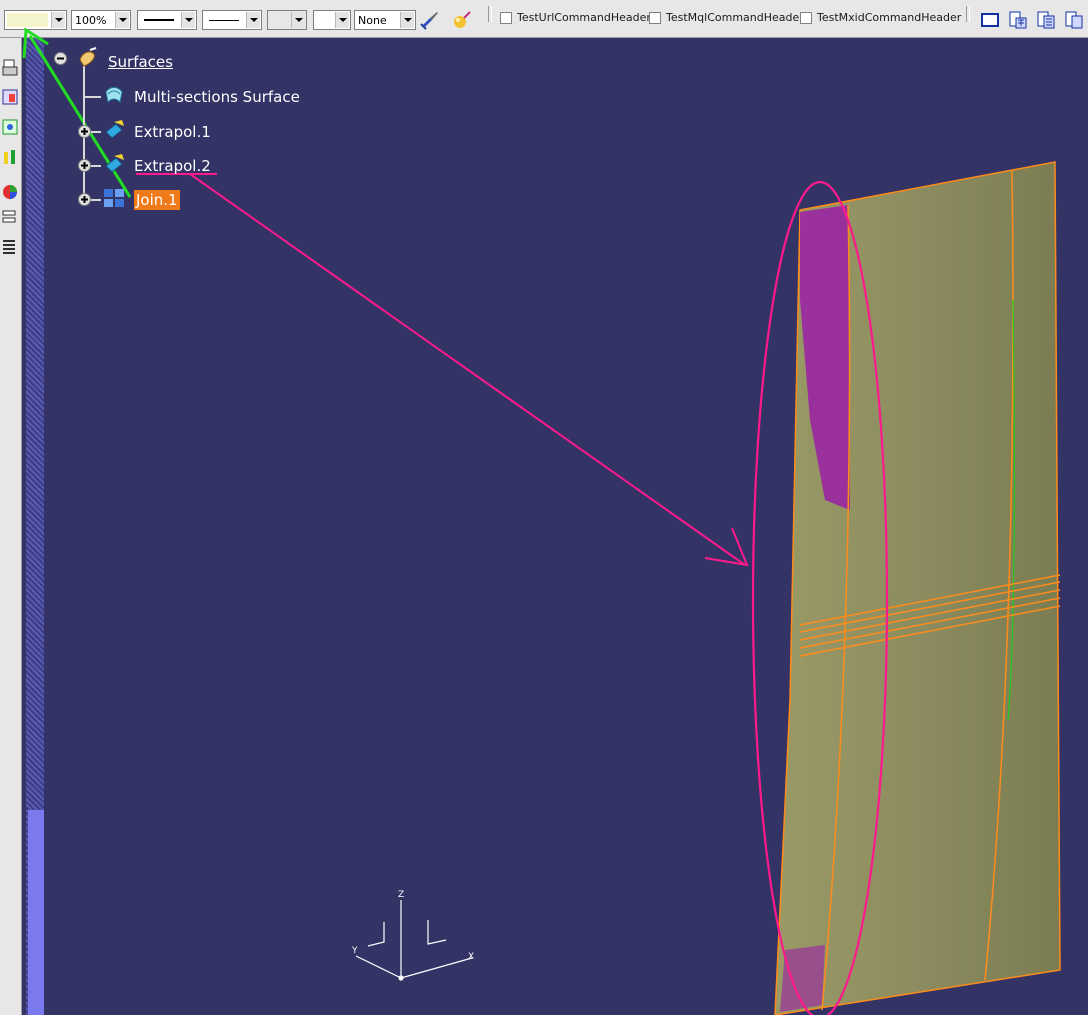  I want to click on test-mxid-command-checkbox: TestMxidCommandHeader, so click(880, 17).